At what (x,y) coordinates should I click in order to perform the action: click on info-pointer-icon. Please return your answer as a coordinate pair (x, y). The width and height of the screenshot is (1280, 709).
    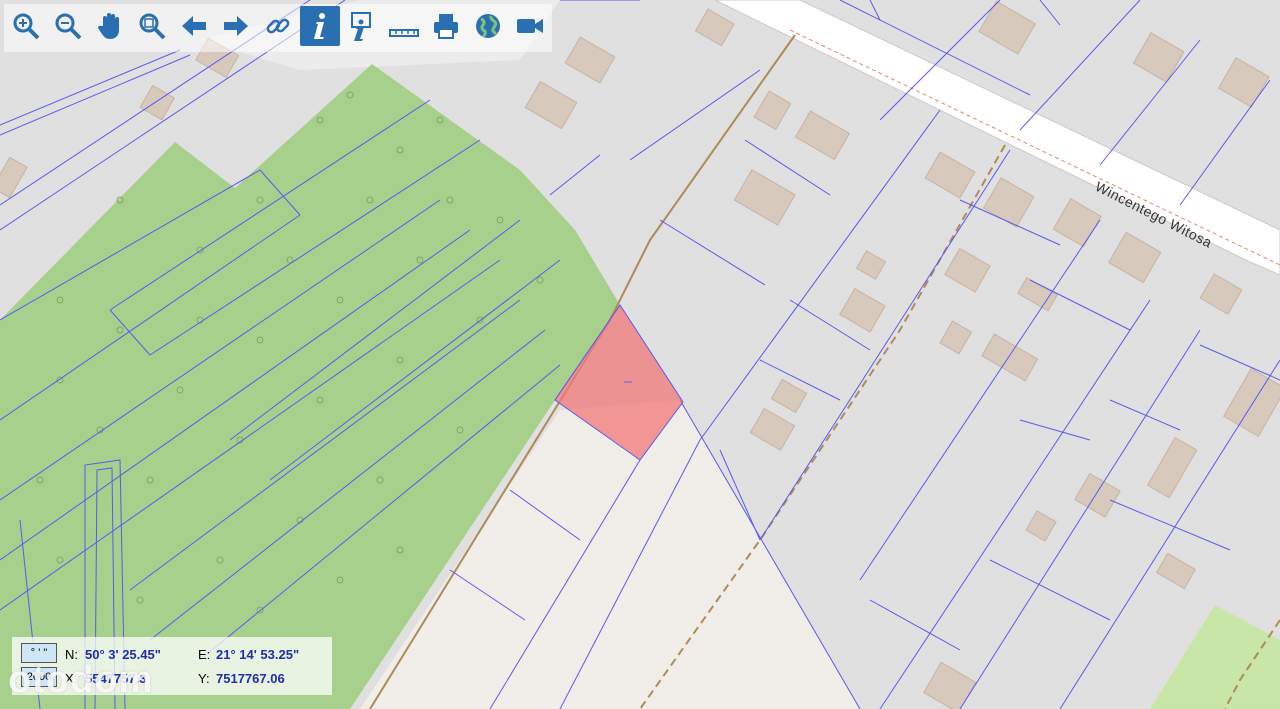
    Looking at the image, I should click on (361, 26).